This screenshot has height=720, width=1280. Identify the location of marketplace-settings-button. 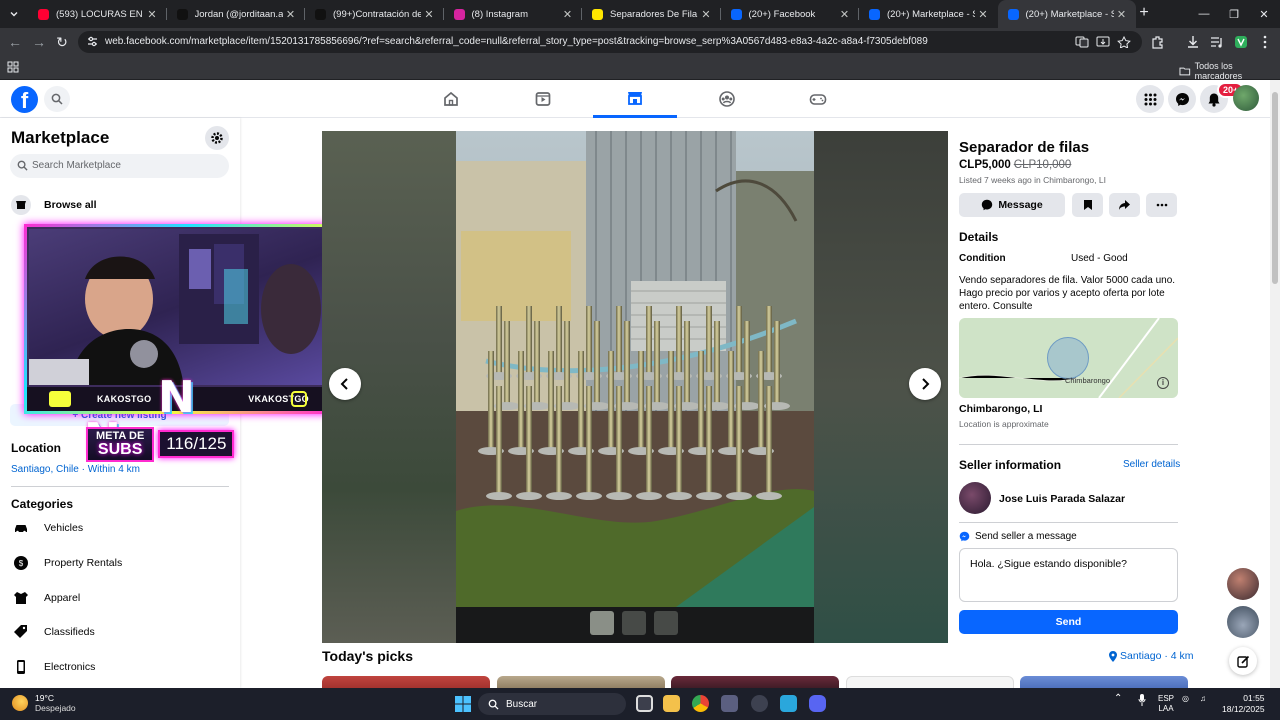
(217, 138).